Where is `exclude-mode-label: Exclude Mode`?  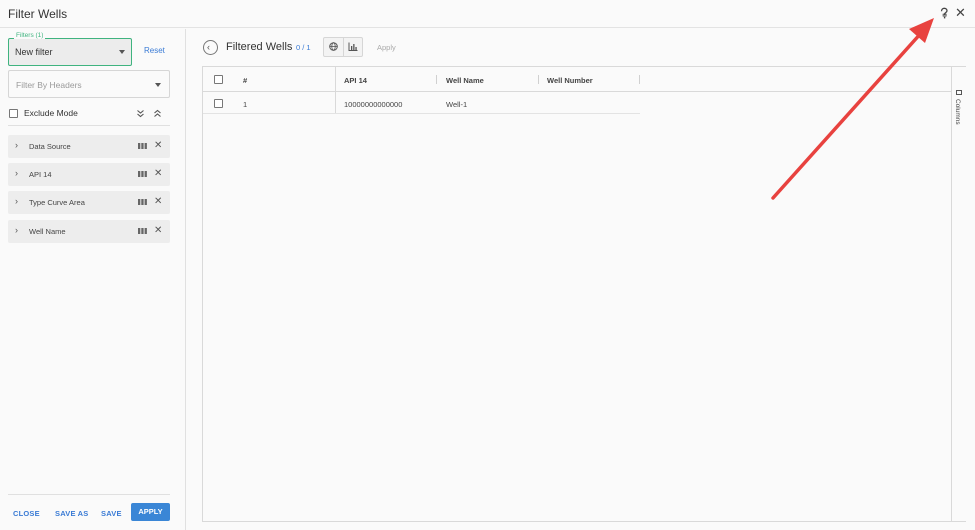 exclude-mode-label: Exclude Mode is located at coordinates (51, 113).